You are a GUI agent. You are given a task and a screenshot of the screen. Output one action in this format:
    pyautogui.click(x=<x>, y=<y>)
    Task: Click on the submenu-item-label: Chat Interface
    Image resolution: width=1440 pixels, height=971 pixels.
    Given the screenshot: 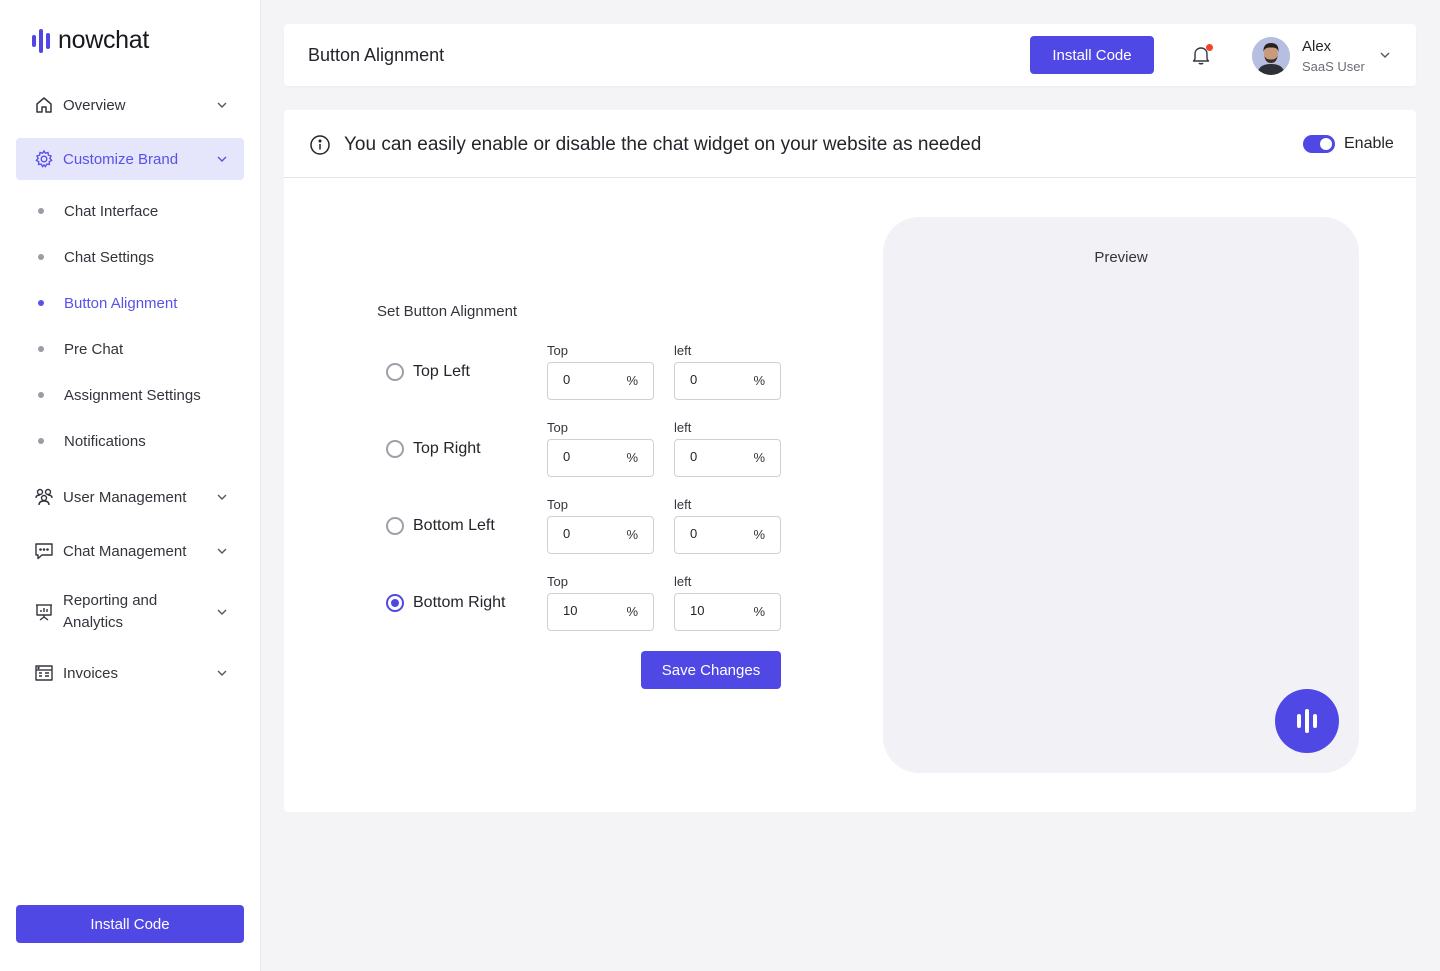 What is the action you would take?
    pyautogui.click(x=111, y=211)
    